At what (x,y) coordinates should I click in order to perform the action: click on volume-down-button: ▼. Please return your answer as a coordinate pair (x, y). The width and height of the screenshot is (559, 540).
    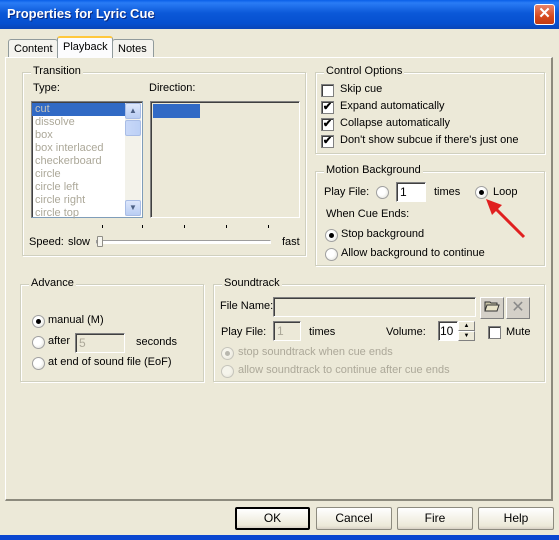
    Looking at the image, I should click on (466, 336).